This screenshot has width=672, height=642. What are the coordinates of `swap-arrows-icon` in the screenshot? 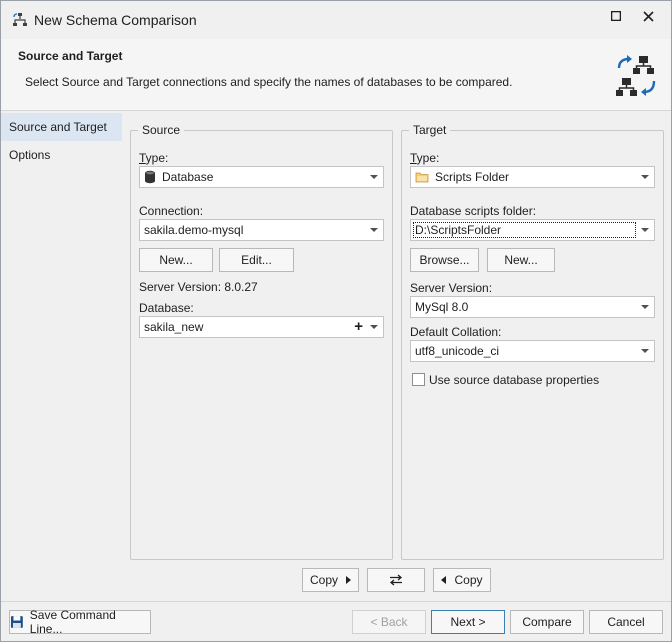 It's located at (396, 580).